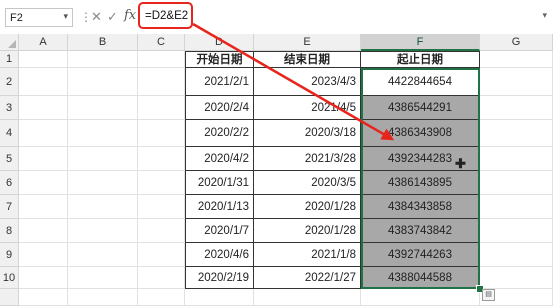 Image resolution: width=553 pixels, height=306 pixels. I want to click on cell-c9, so click(161, 255).